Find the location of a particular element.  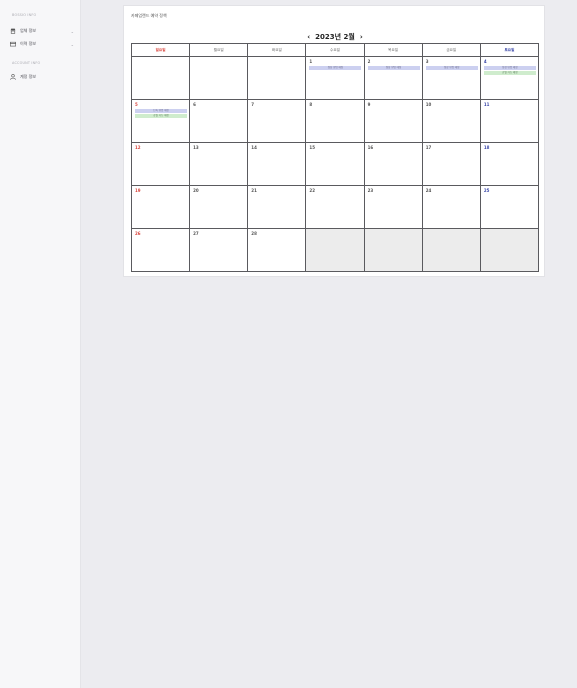

calendar-day-cell: 27 is located at coordinates (219, 250).